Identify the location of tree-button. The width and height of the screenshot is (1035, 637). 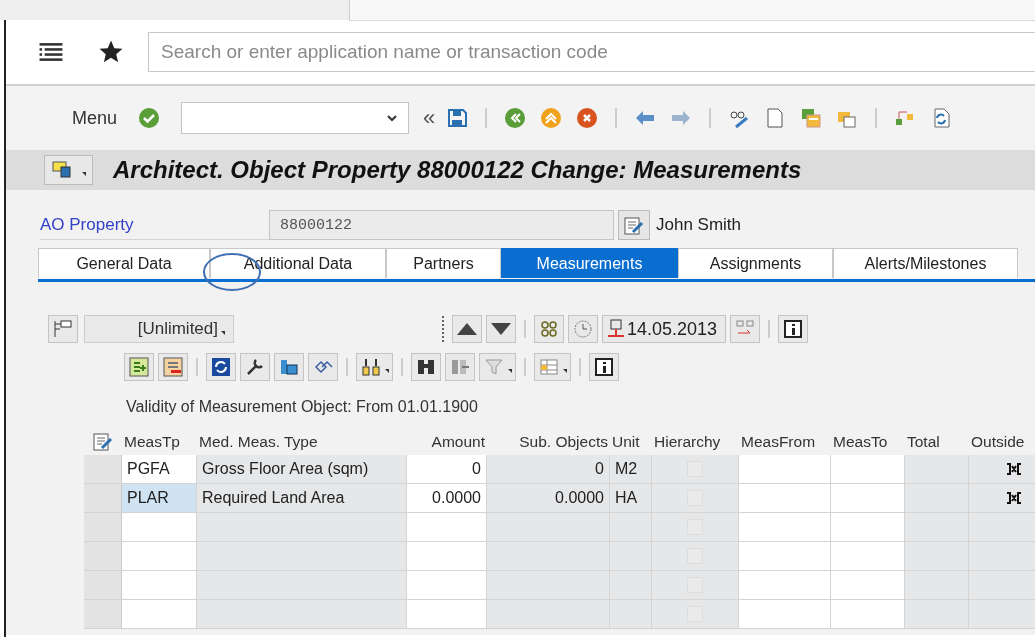
(63, 329).